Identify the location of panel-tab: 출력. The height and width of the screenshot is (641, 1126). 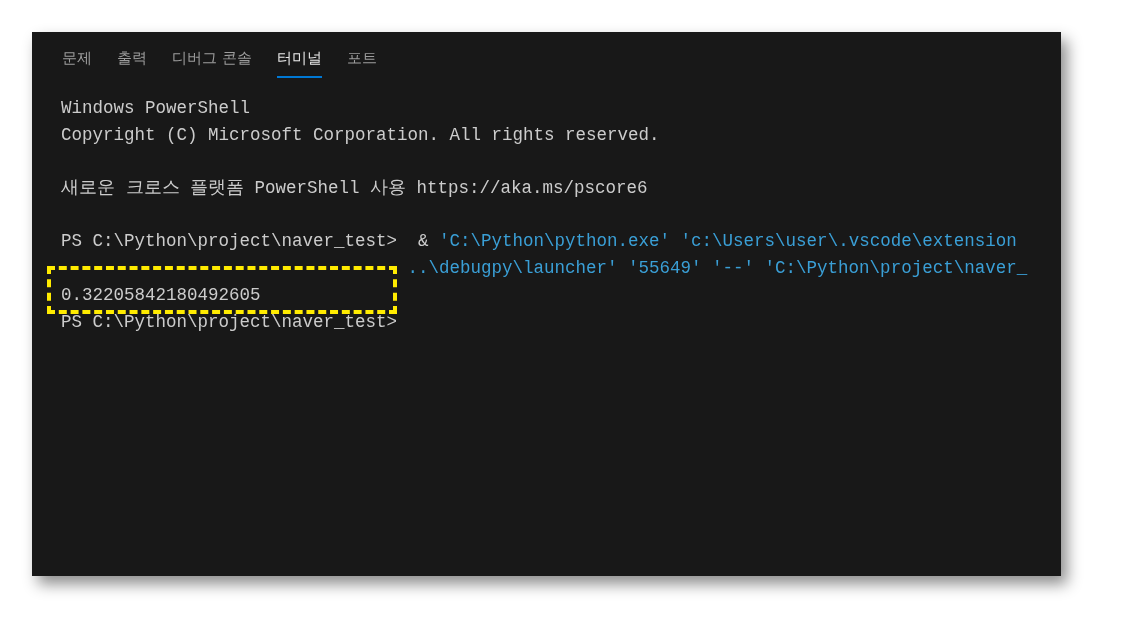
(132, 62).